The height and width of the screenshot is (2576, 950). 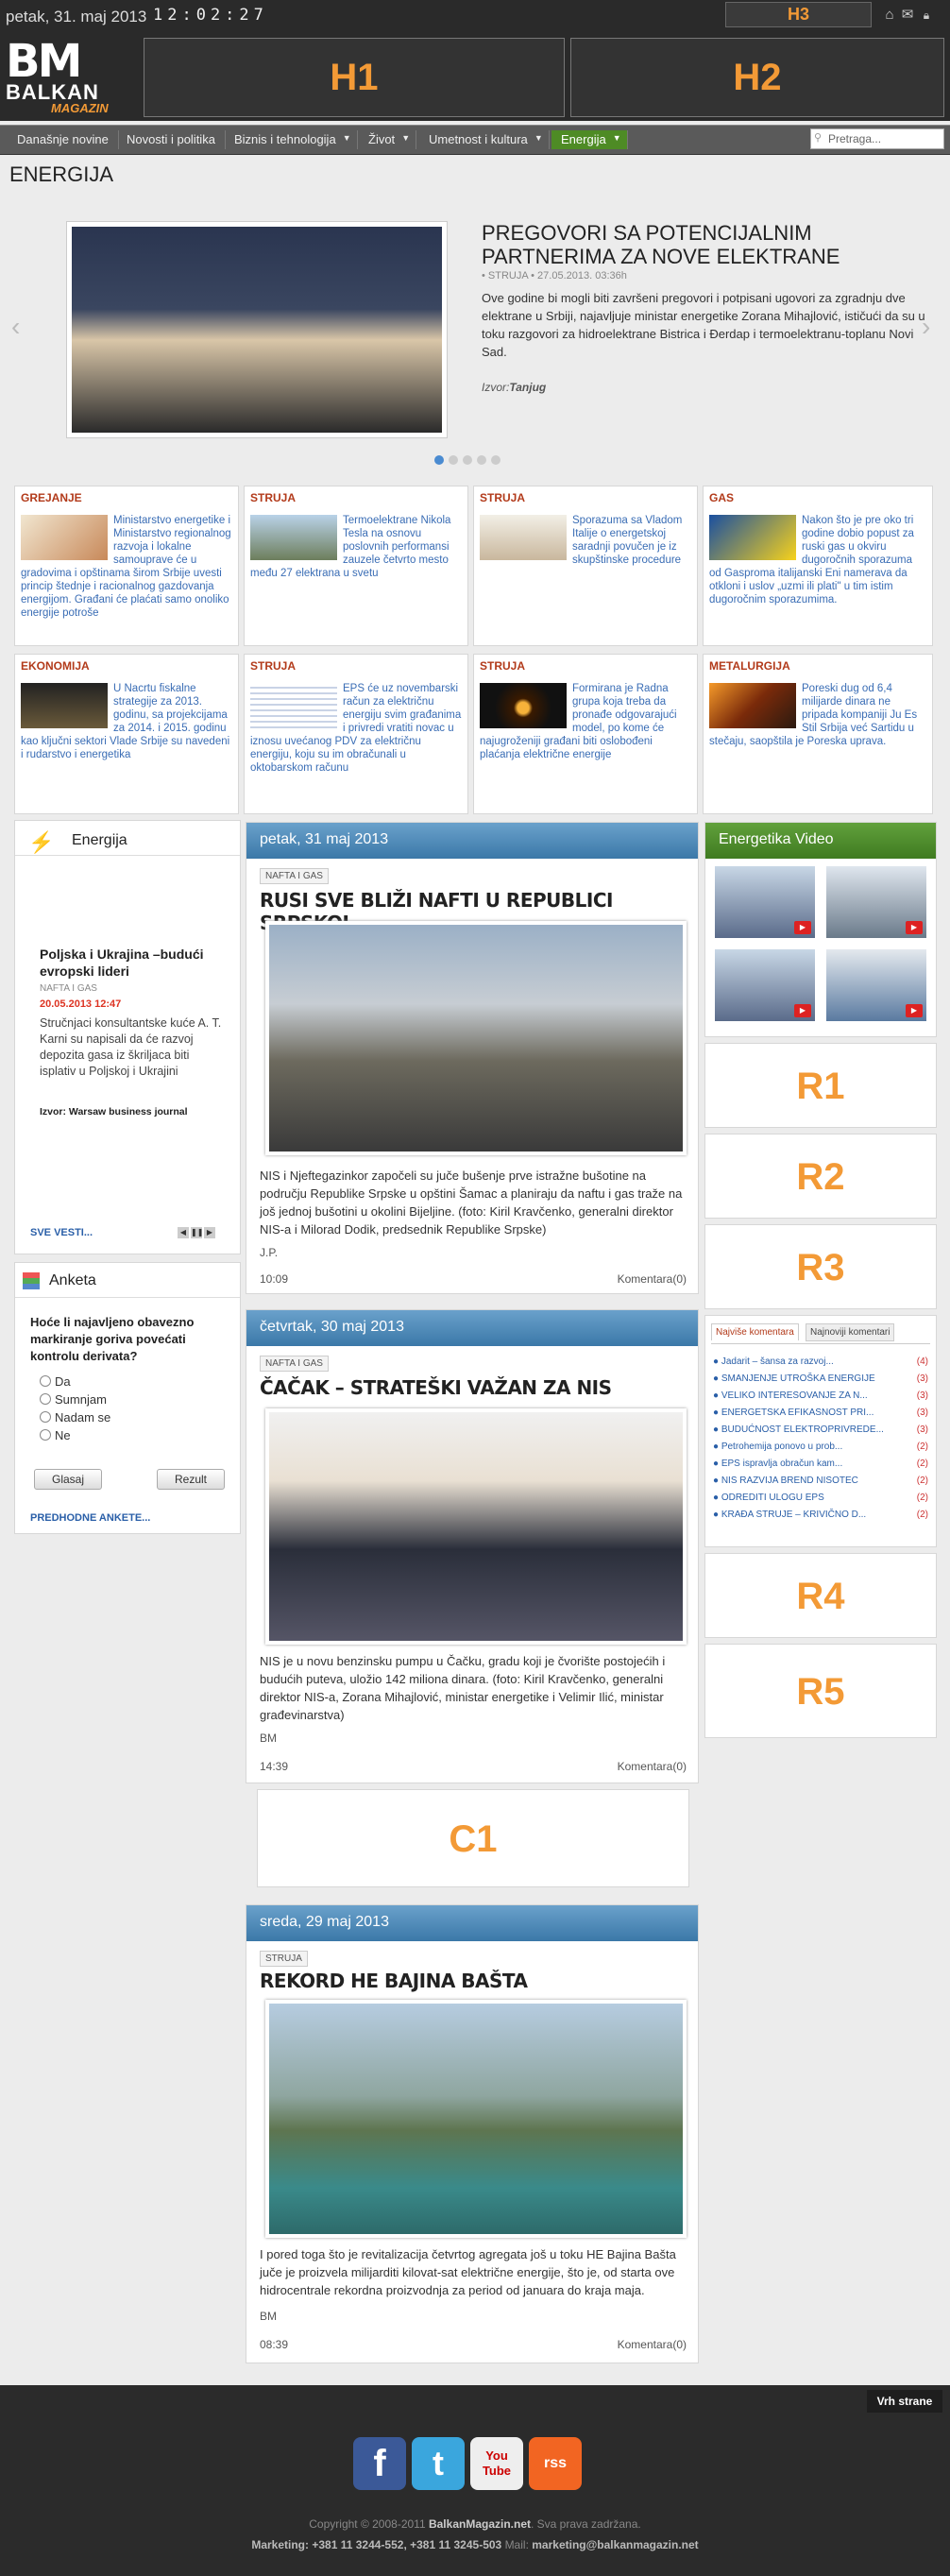 I want to click on next-icon: ▶, so click(x=209, y=1233).